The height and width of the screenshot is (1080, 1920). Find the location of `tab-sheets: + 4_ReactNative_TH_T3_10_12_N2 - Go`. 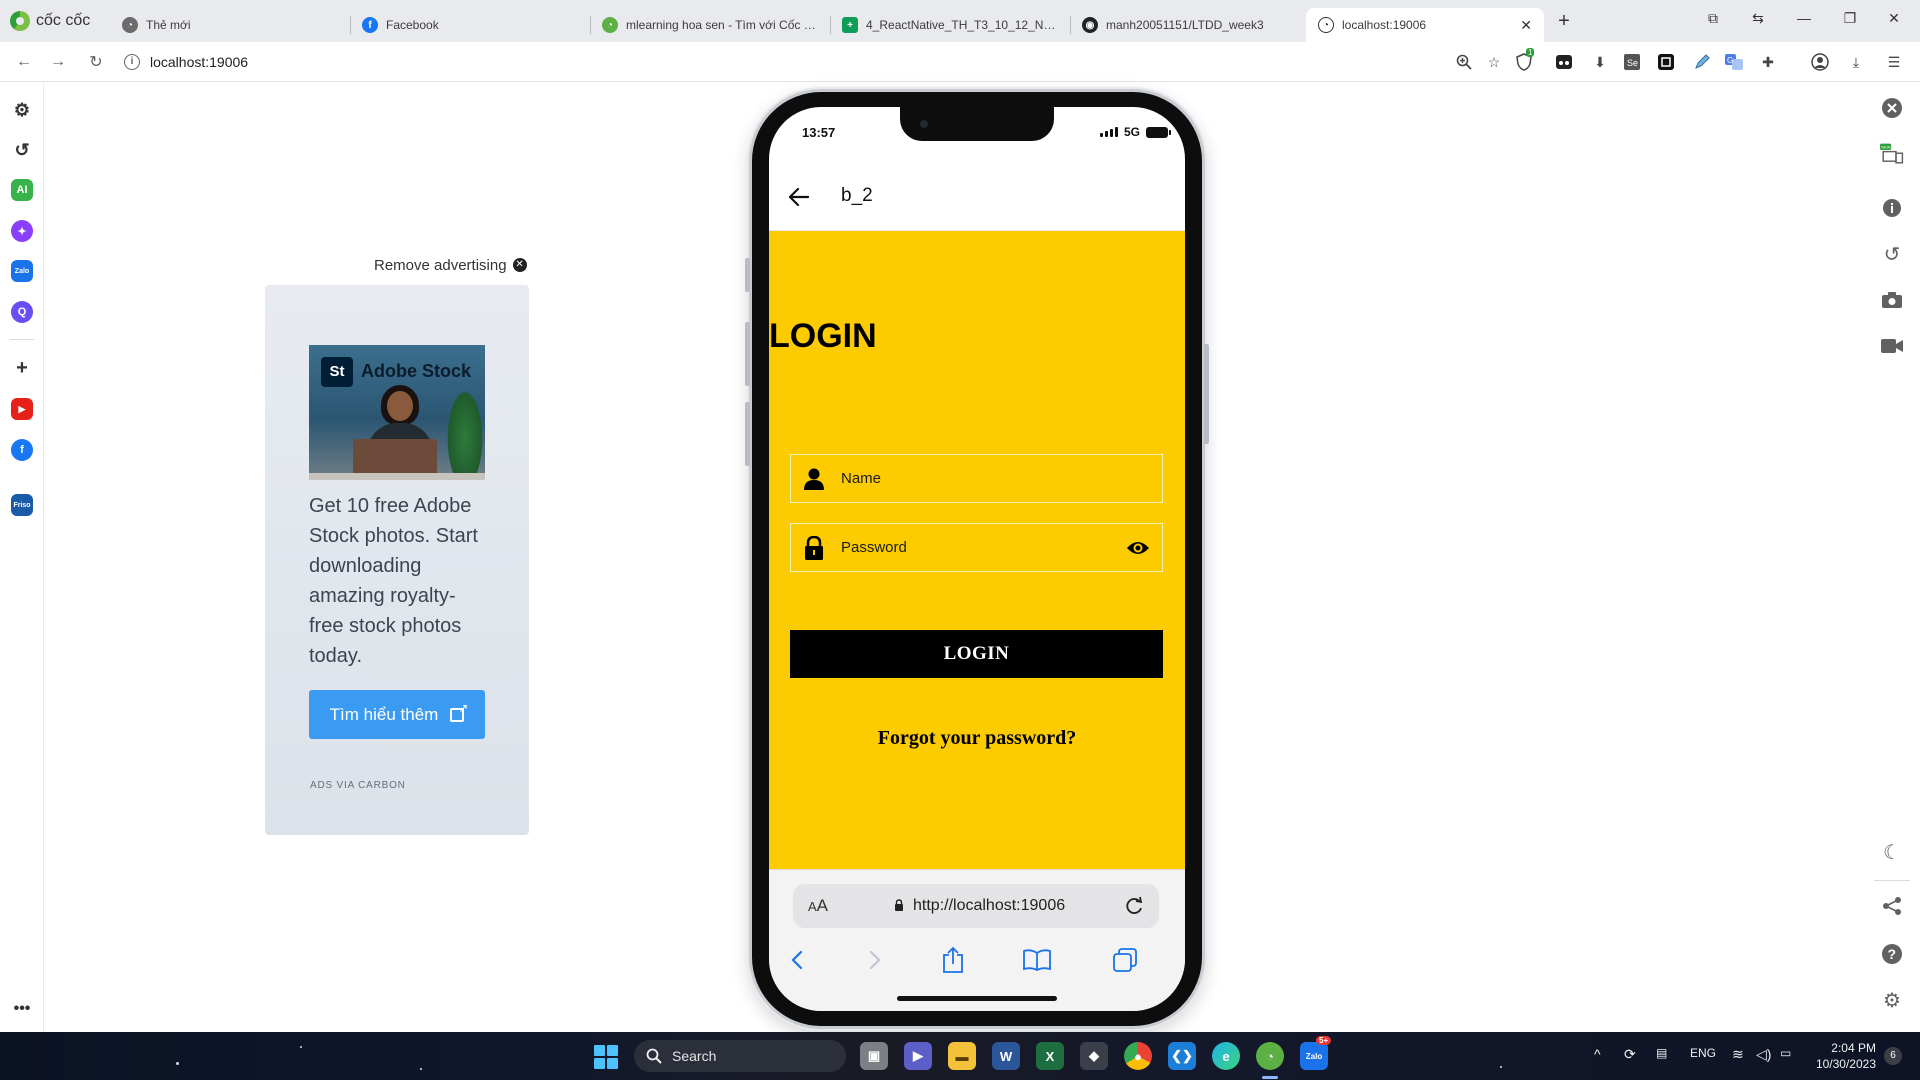

tab-sheets: + 4_ReactNative_TH_T3_10_12_N2 - Go is located at coordinates (950, 25).